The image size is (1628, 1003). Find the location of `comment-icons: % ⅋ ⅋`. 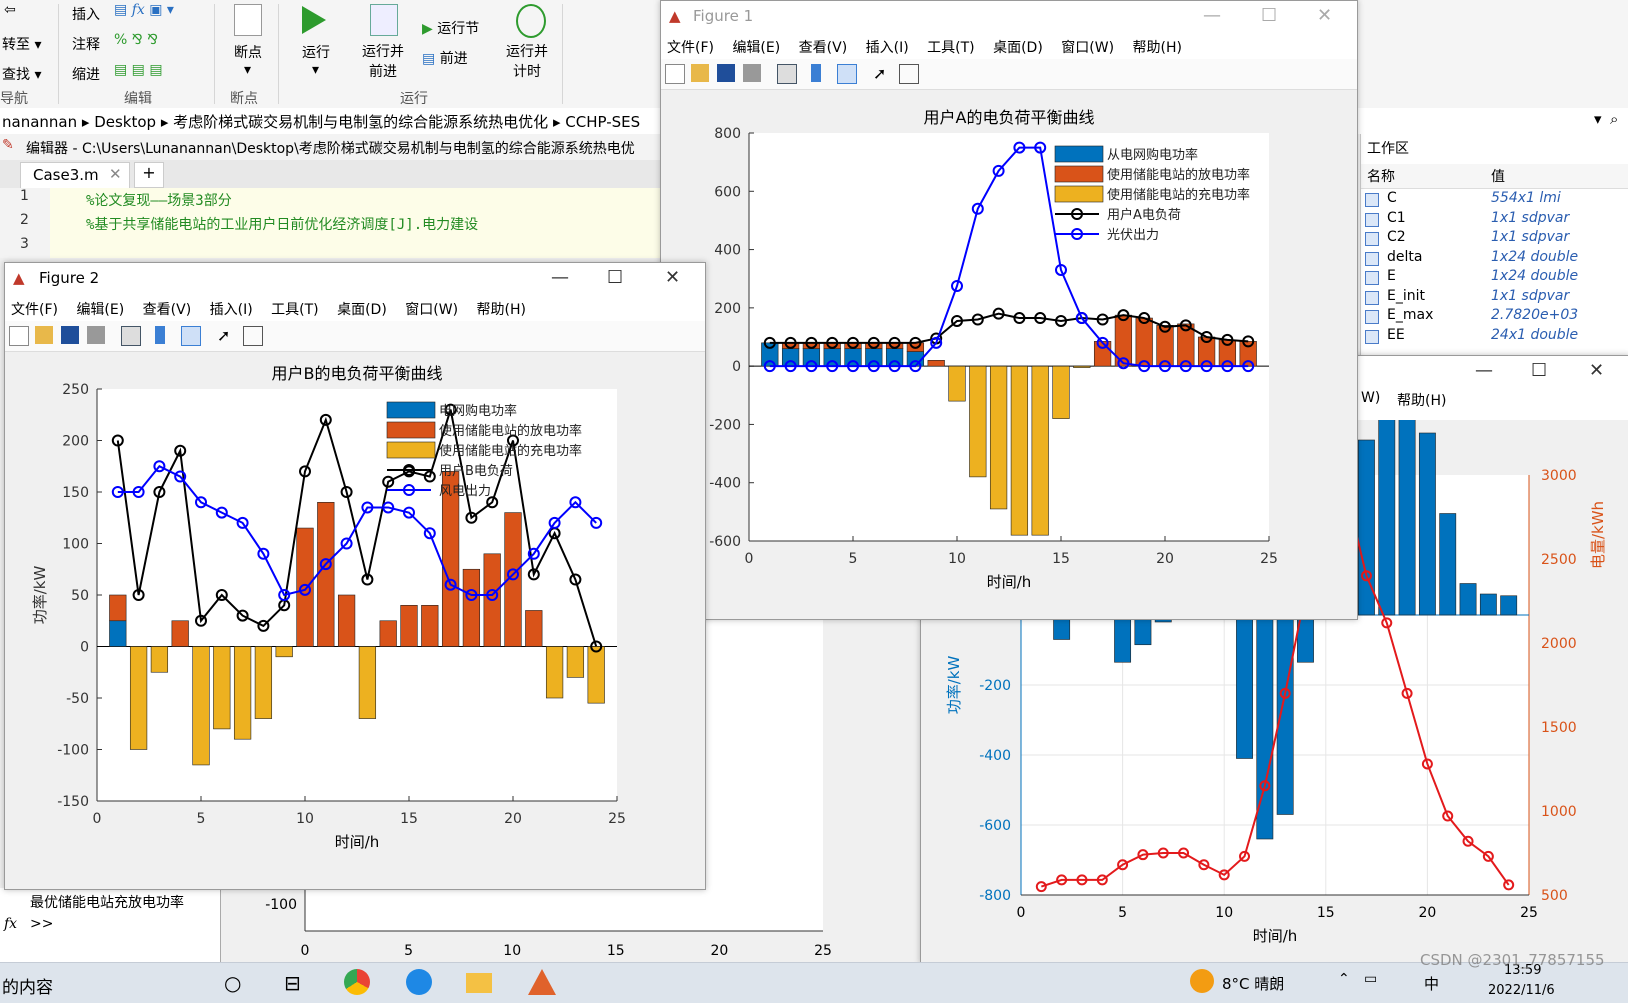

comment-icons: % ⅋ ⅋ is located at coordinates (136, 40).